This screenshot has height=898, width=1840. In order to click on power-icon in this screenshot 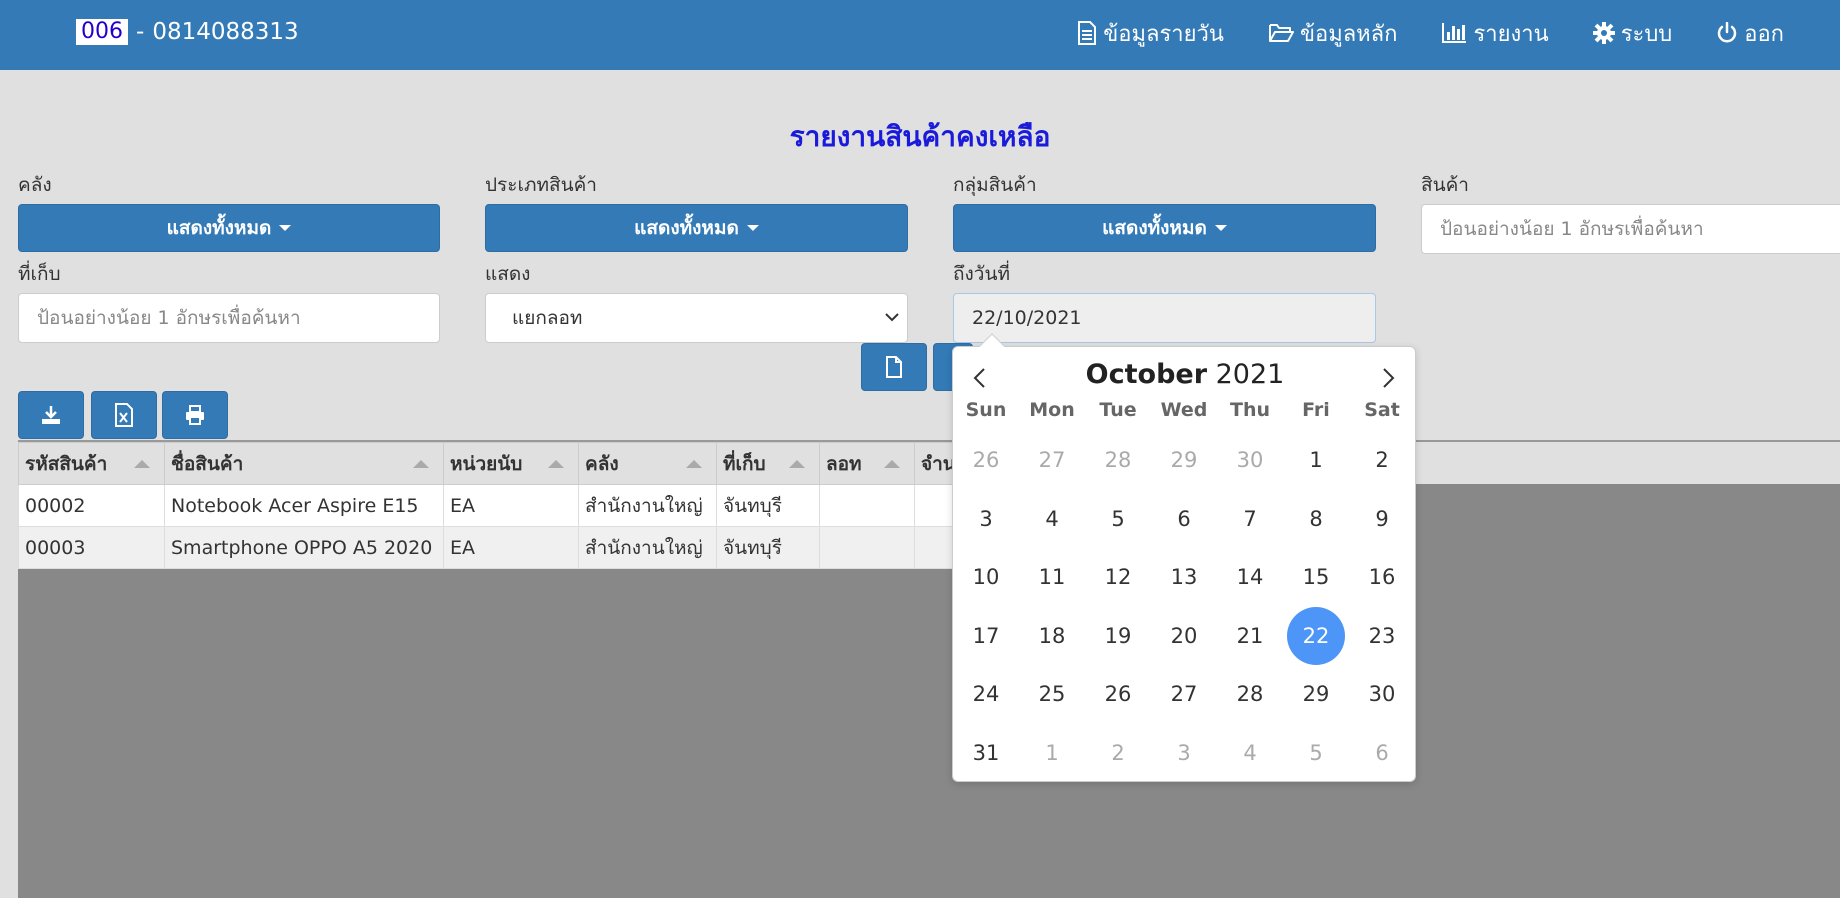, I will do `click(1727, 32)`.